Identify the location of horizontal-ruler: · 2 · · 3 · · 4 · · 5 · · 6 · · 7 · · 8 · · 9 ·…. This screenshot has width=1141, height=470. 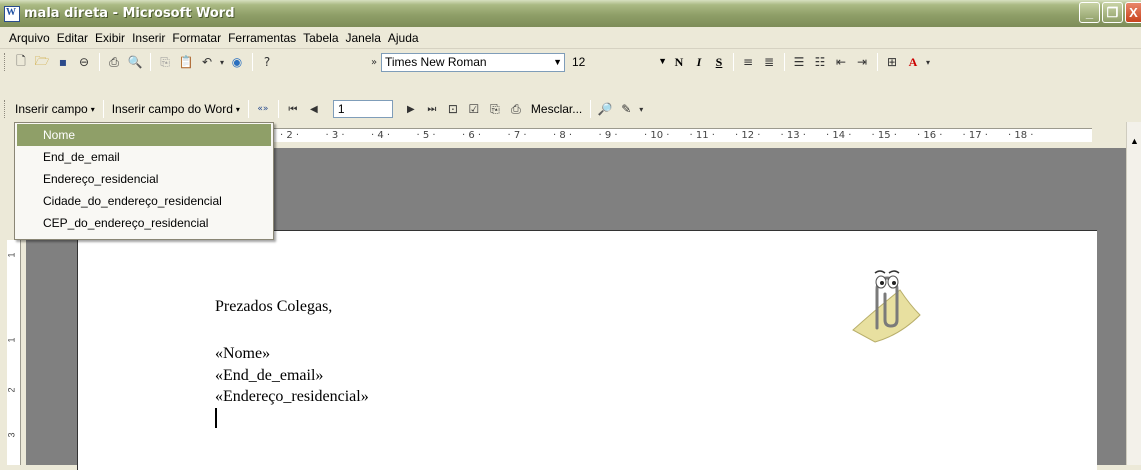
(681, 135).